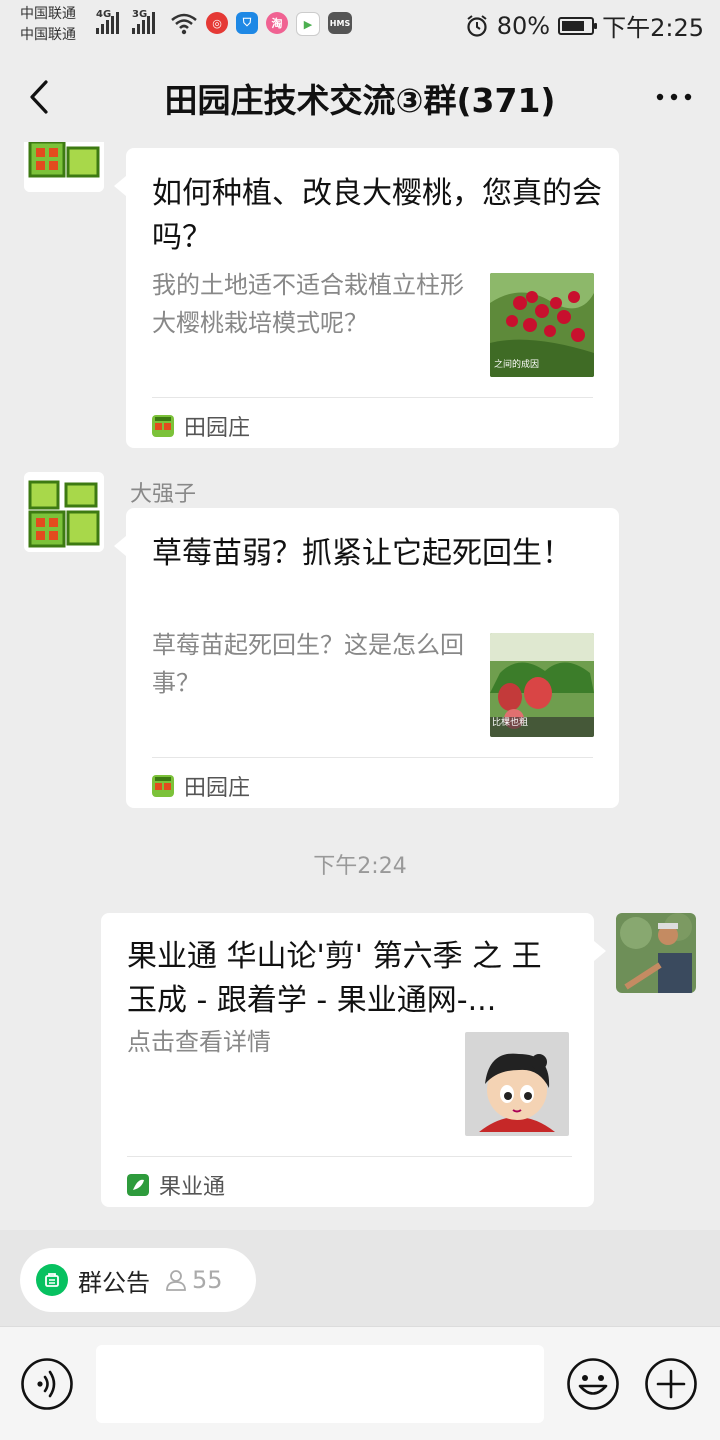 The width and height of the screenshot is (720, 1440). I want to click on announcement-read-count: 55, so click(207, 1280).